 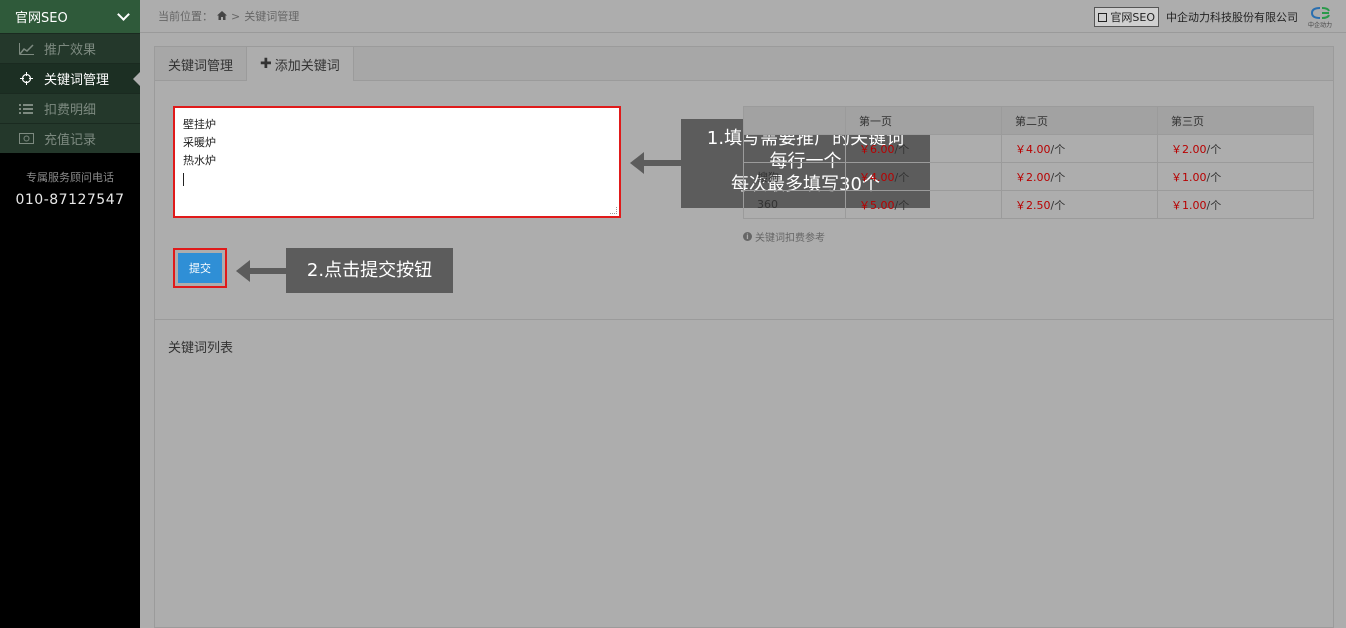 I want to click on table-row: ￥6.00/个 ￥4.00/个 ￥2.00/个, so click(x=1028, y=148).